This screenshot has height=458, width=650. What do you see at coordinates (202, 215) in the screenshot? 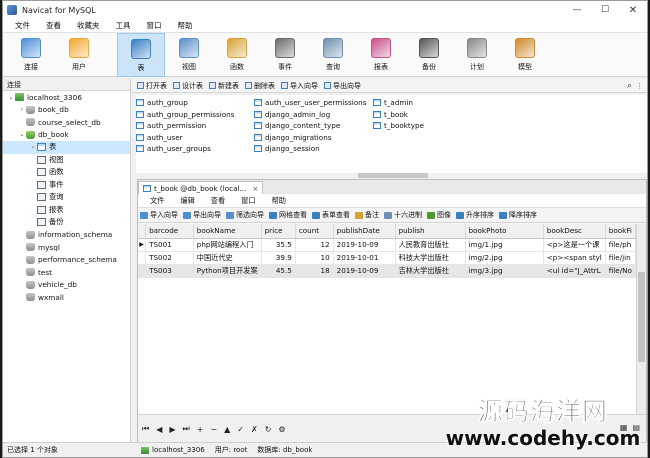
I see `data-toolbar-button-1: 导出向导` at bounding box center [202, 215].